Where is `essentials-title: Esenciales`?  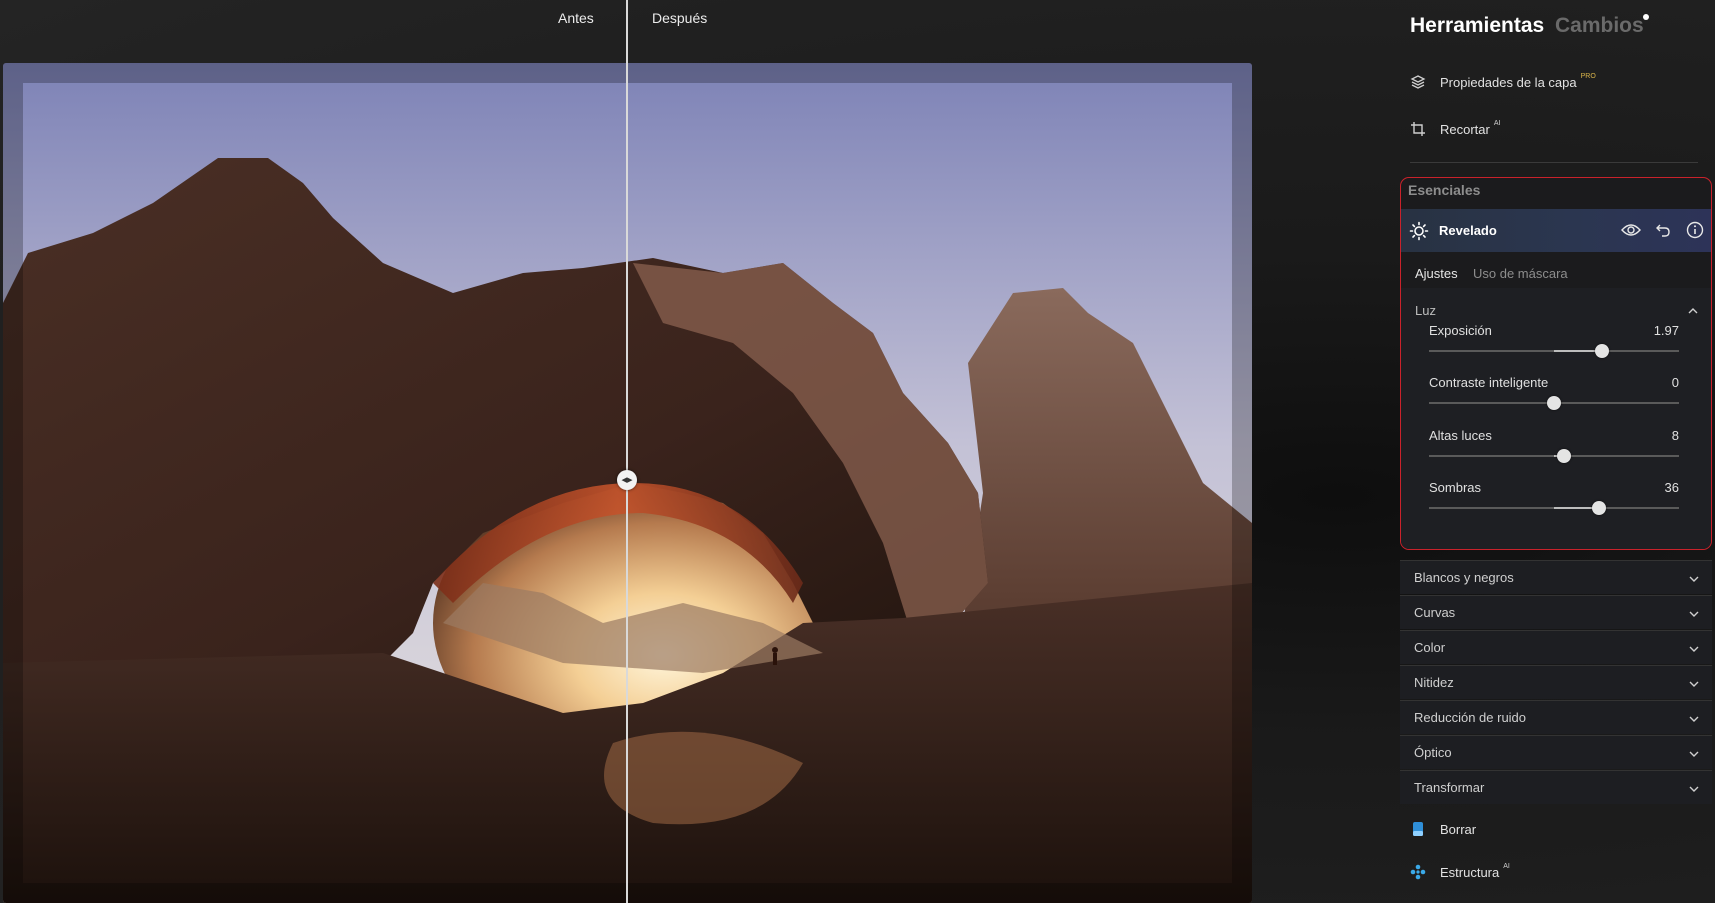 essentials-title: Esenciales is located at coordinates (1444, 190).